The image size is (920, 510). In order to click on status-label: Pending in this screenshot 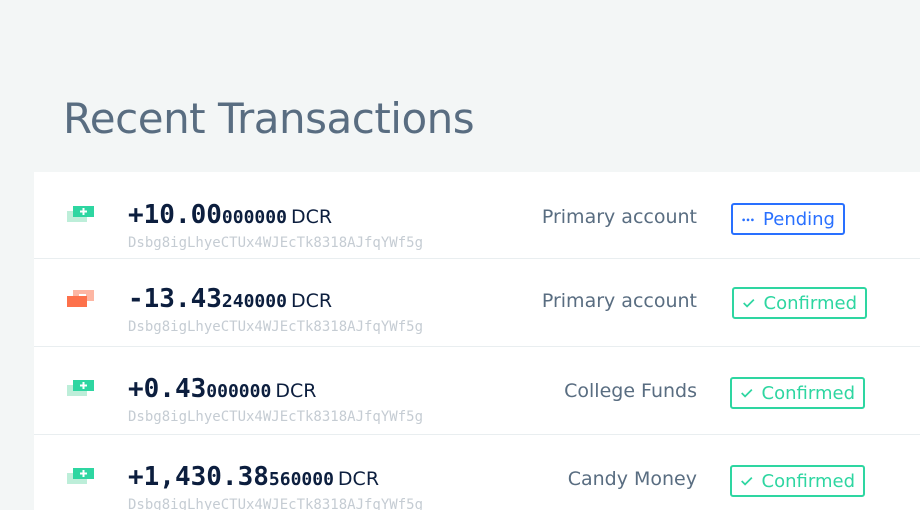, I will do `click(799, 219)`.